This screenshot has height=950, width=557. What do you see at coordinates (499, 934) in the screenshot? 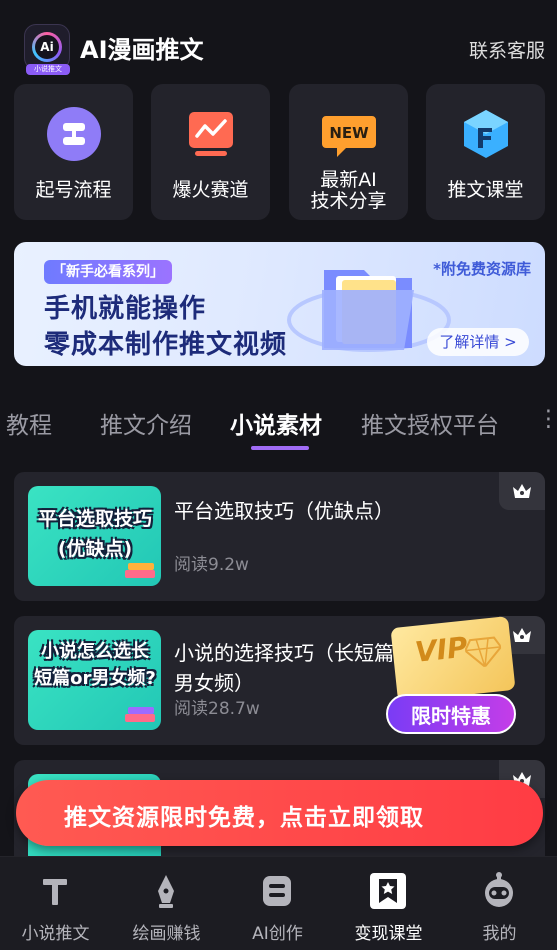
I see `nav-label: 我的` at bounding box center [499, 934].